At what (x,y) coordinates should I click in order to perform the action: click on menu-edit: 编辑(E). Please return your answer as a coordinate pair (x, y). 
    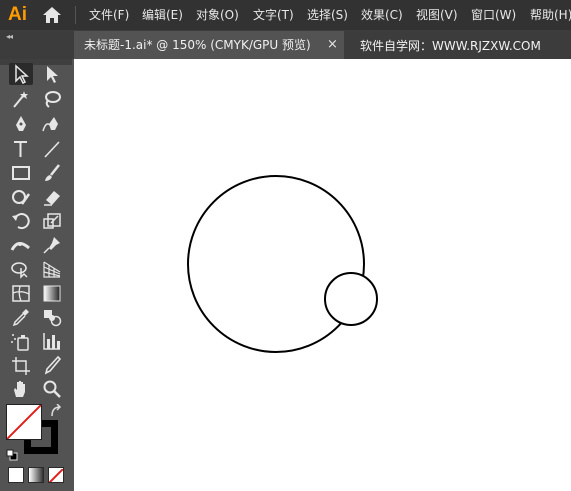
    Looking at the image, I should click on (162, 15).